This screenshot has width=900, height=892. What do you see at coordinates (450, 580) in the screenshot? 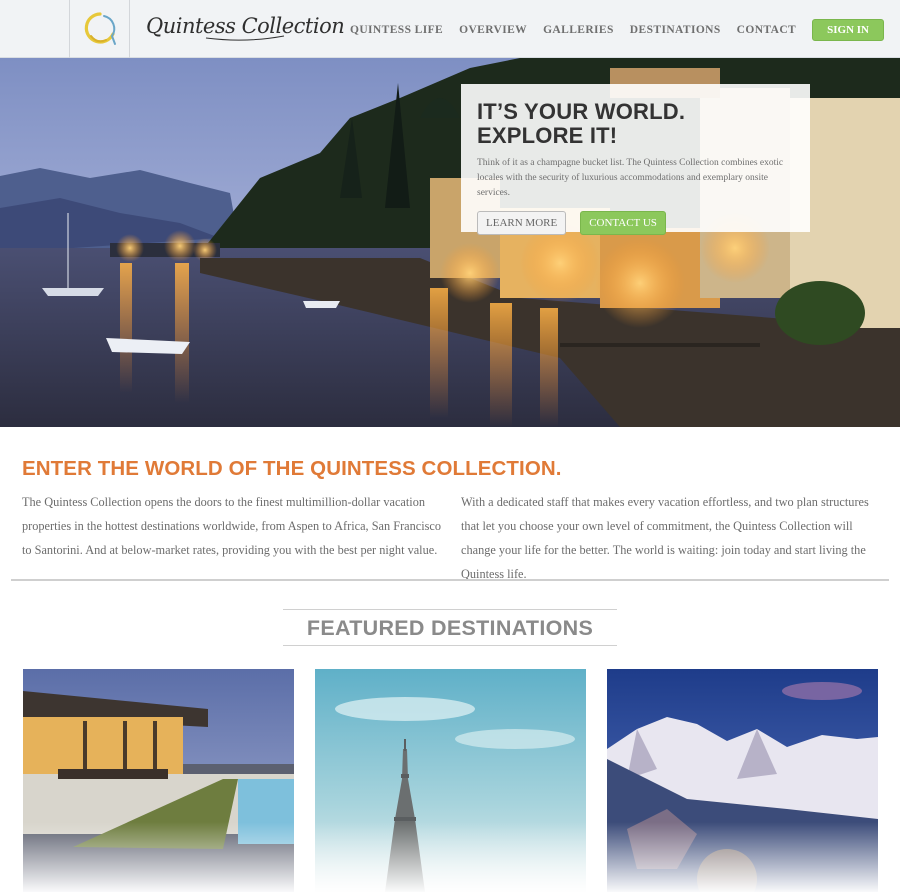
I see `section-divider` at bounding box center [450, 580].